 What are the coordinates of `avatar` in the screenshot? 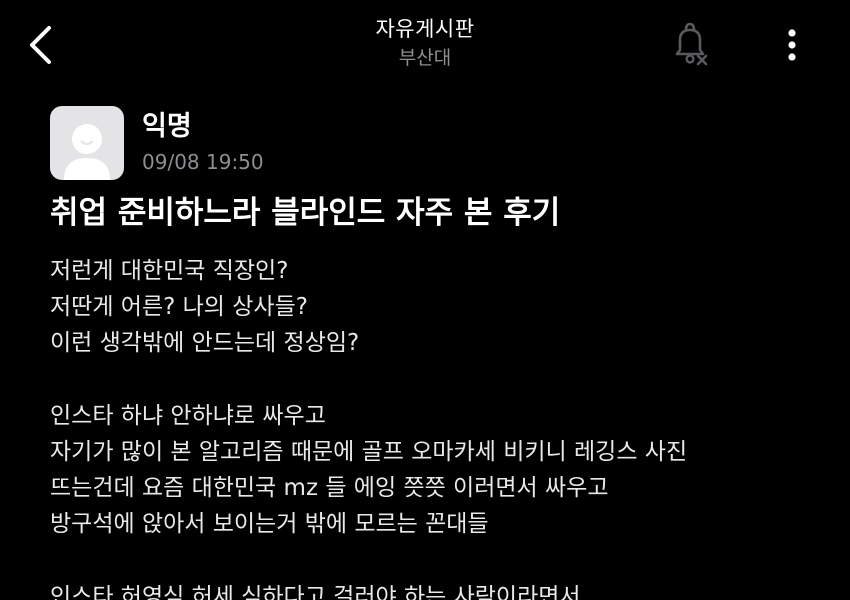 It's located at (87, 143).